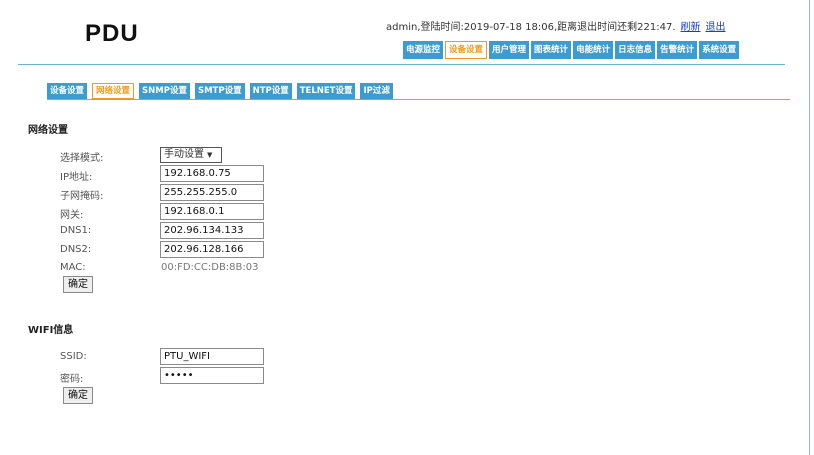 This screenshot has height=455, width=814. I want to click on wifi-confirm-button: 确定, so click(78, 395).